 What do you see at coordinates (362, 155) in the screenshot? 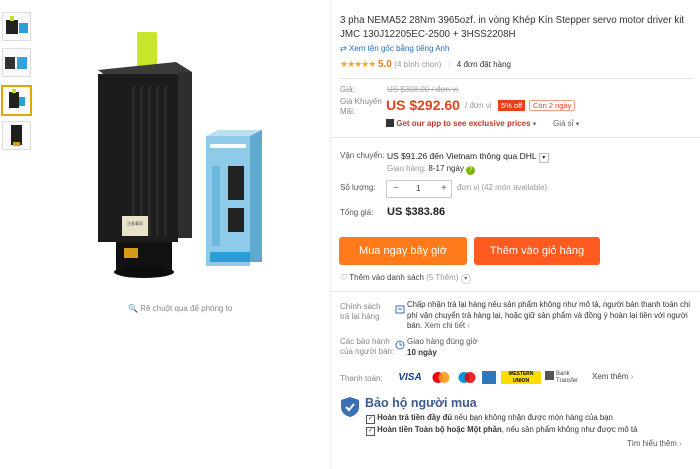
I see `shipping-label: Vận chuyển:` at bounding box center [362, 155].